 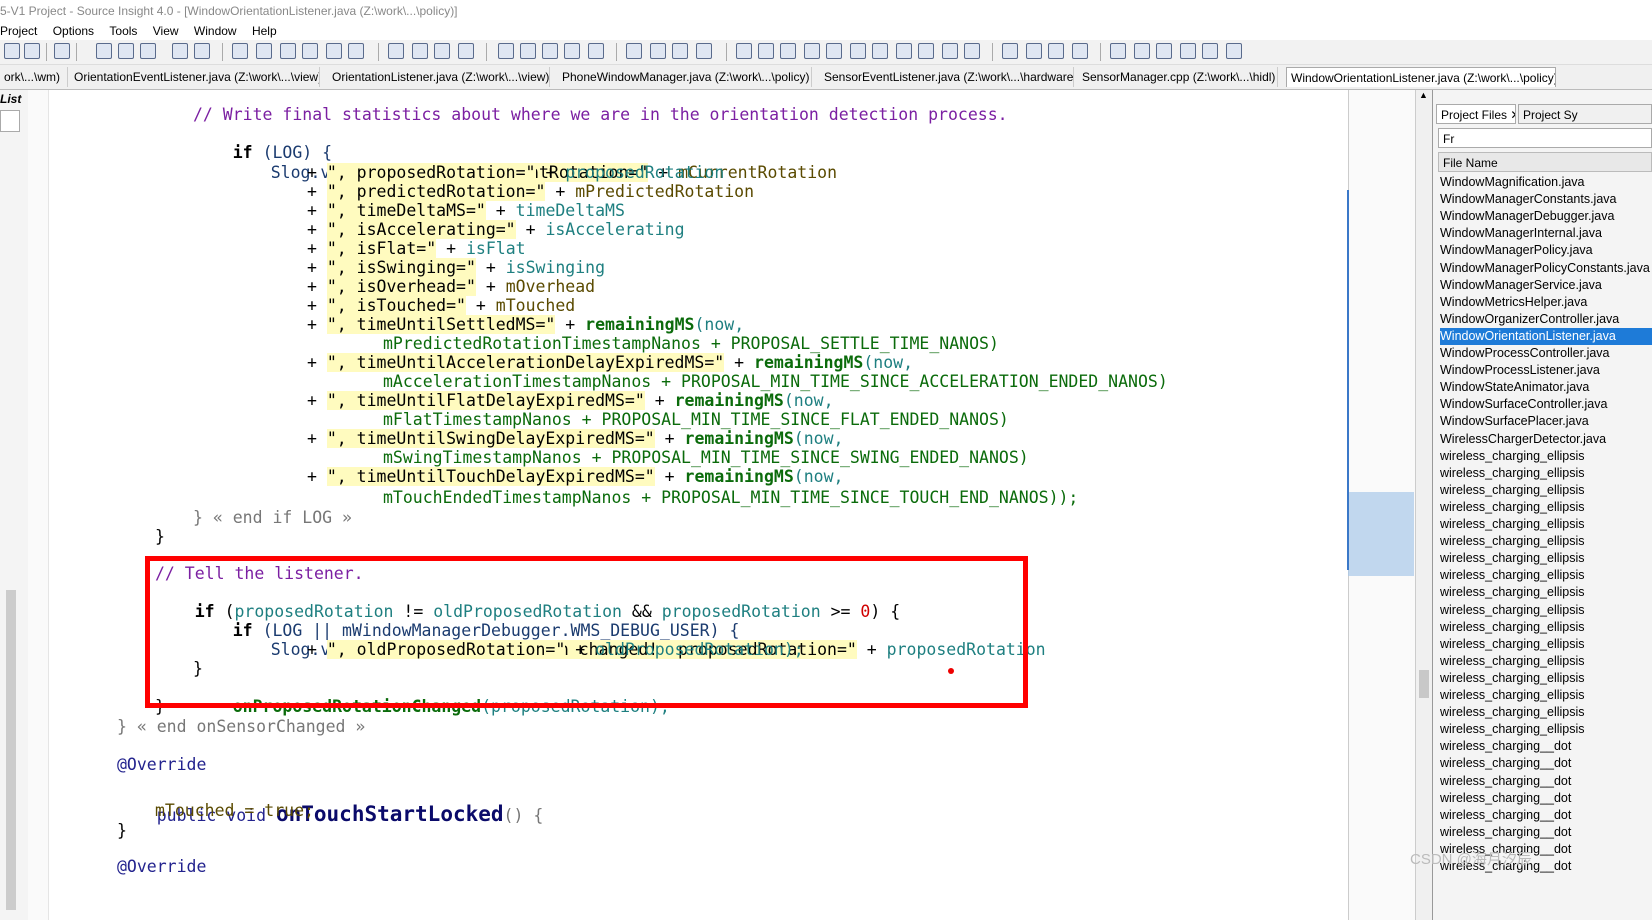 What do you see at coordinates (1546, 216) in the screenshot?
I see `file-list-item: WindowManagerDebugger.java` at bounding box center [1546, 216].